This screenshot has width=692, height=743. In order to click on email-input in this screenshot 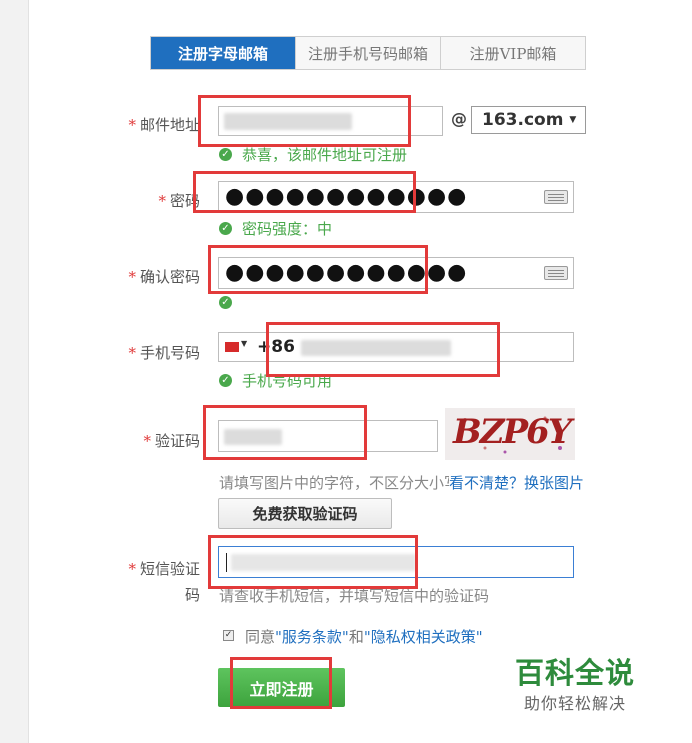, I will do `click(330, 121)`.